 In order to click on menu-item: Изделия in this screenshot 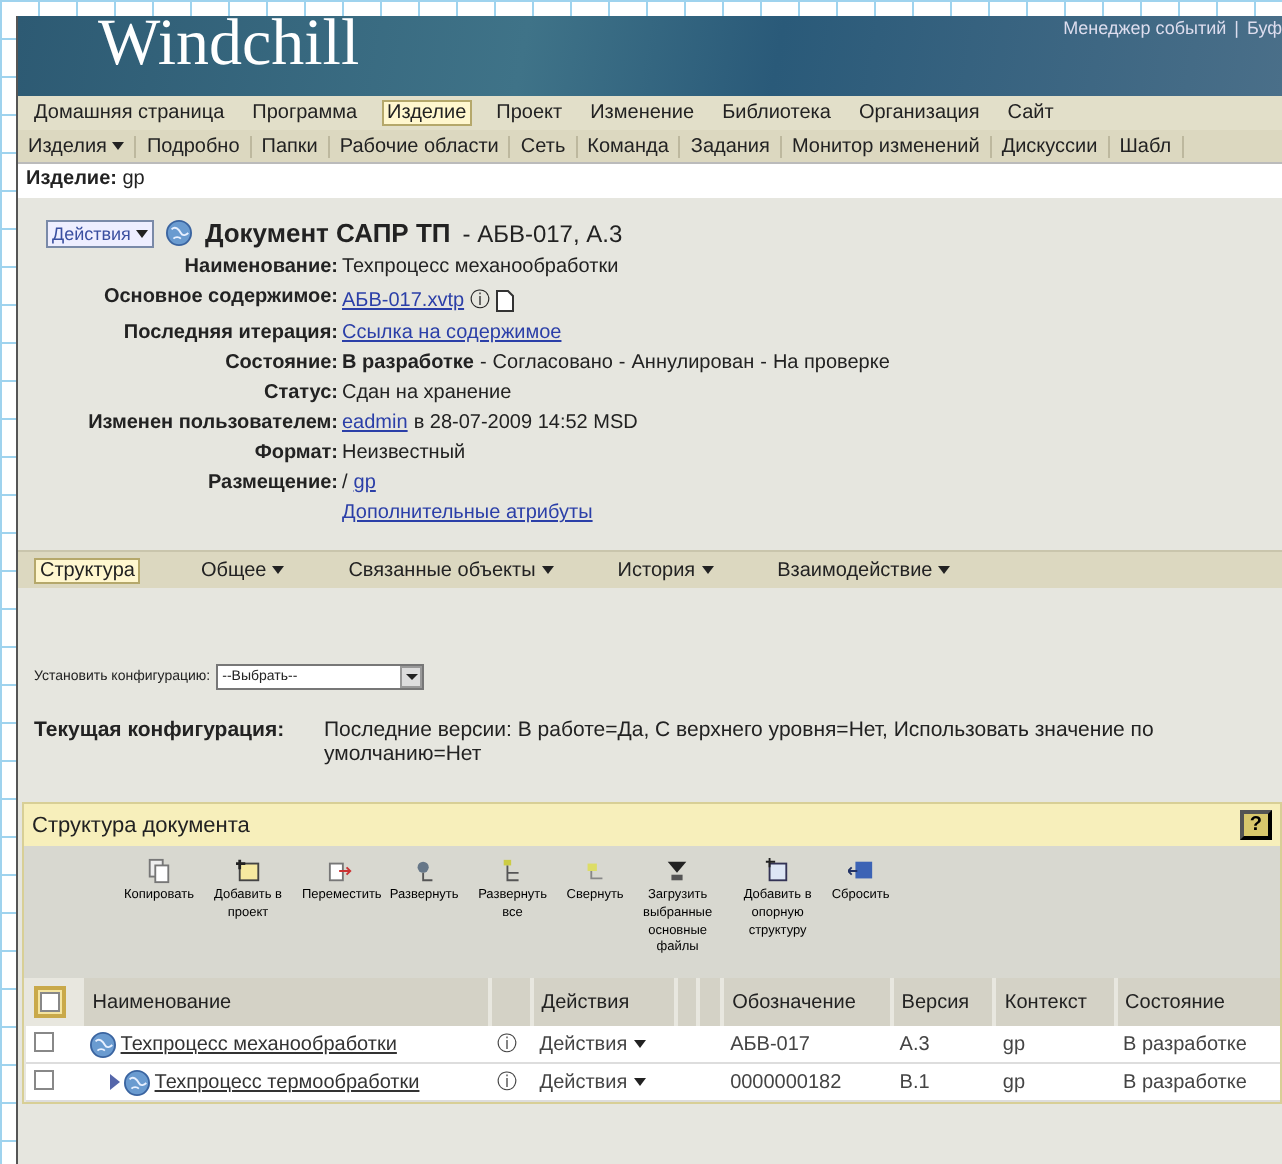, I will do `click(77, 146)`.